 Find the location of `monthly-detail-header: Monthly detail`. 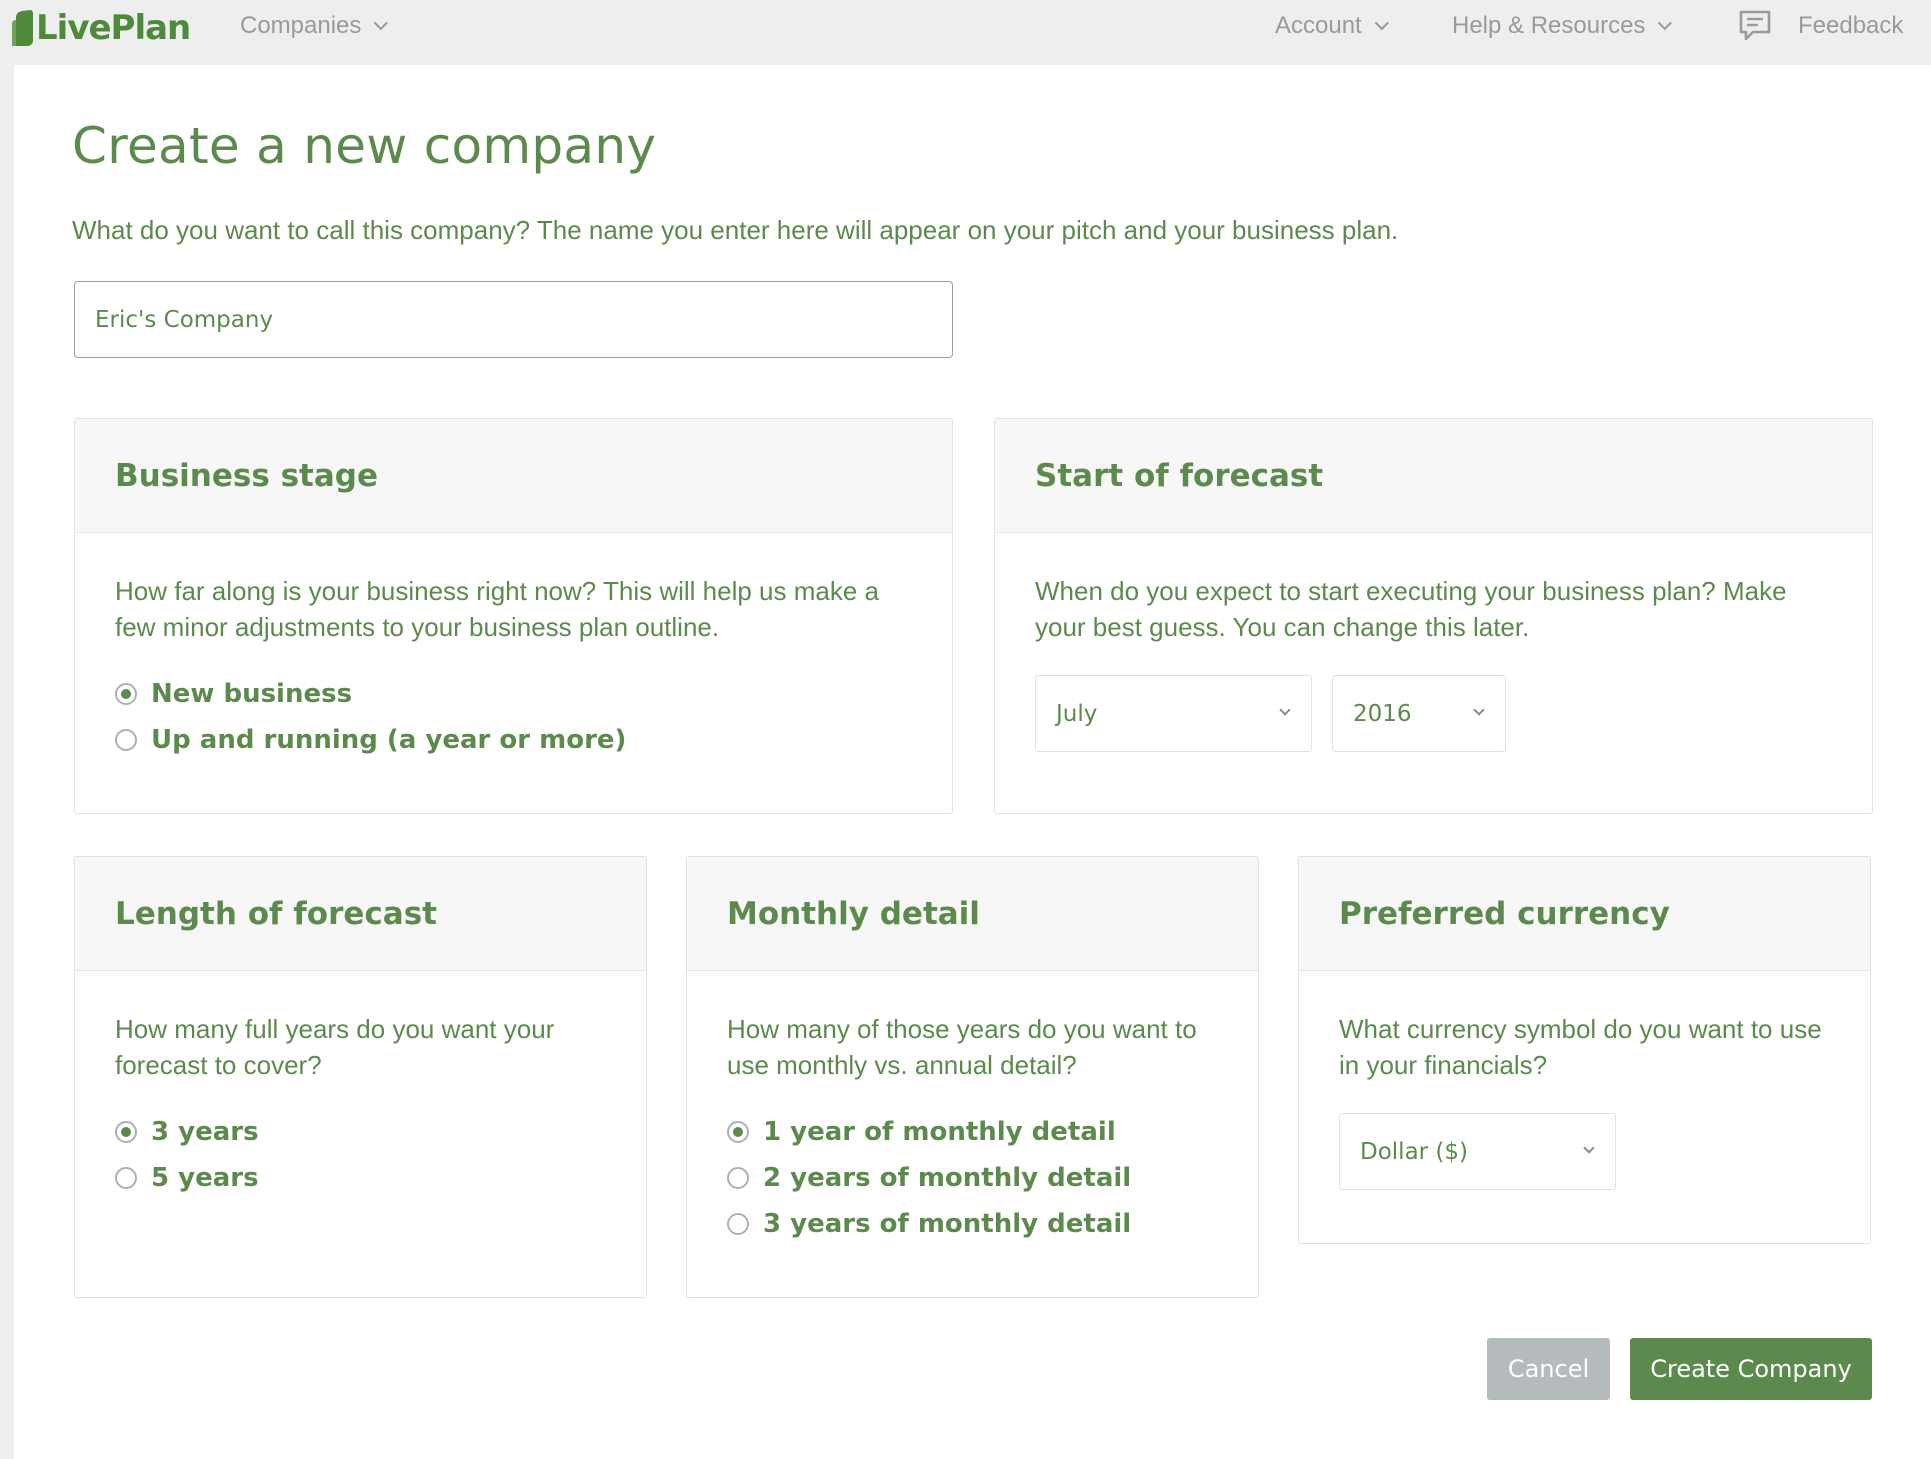

monthly-detail-header: Monthly detail is located at coordinates (972, 914).